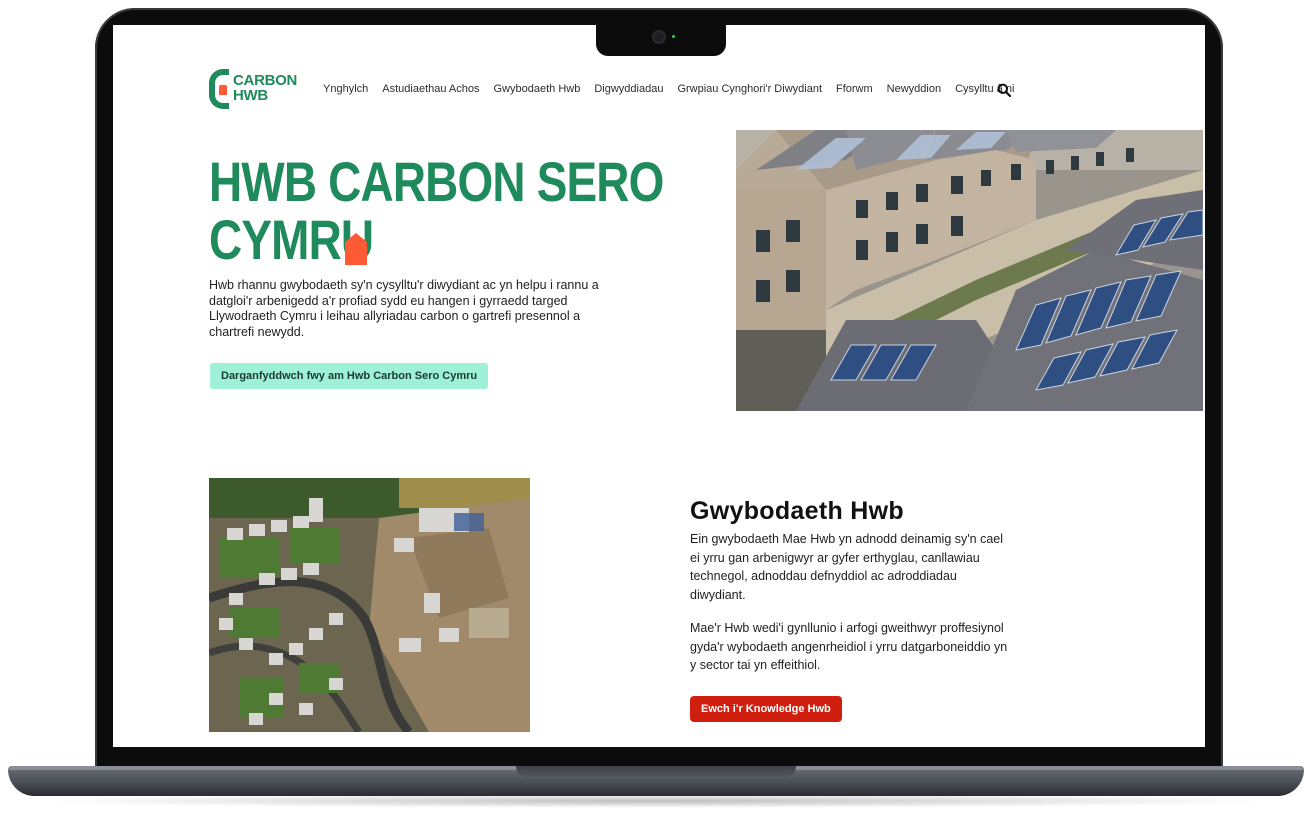 Image resolution: width=1311 pixels, height=820 pixels. I want to click on hero-title: HWB CARBON SERO CYMRU, so click(436, 210).